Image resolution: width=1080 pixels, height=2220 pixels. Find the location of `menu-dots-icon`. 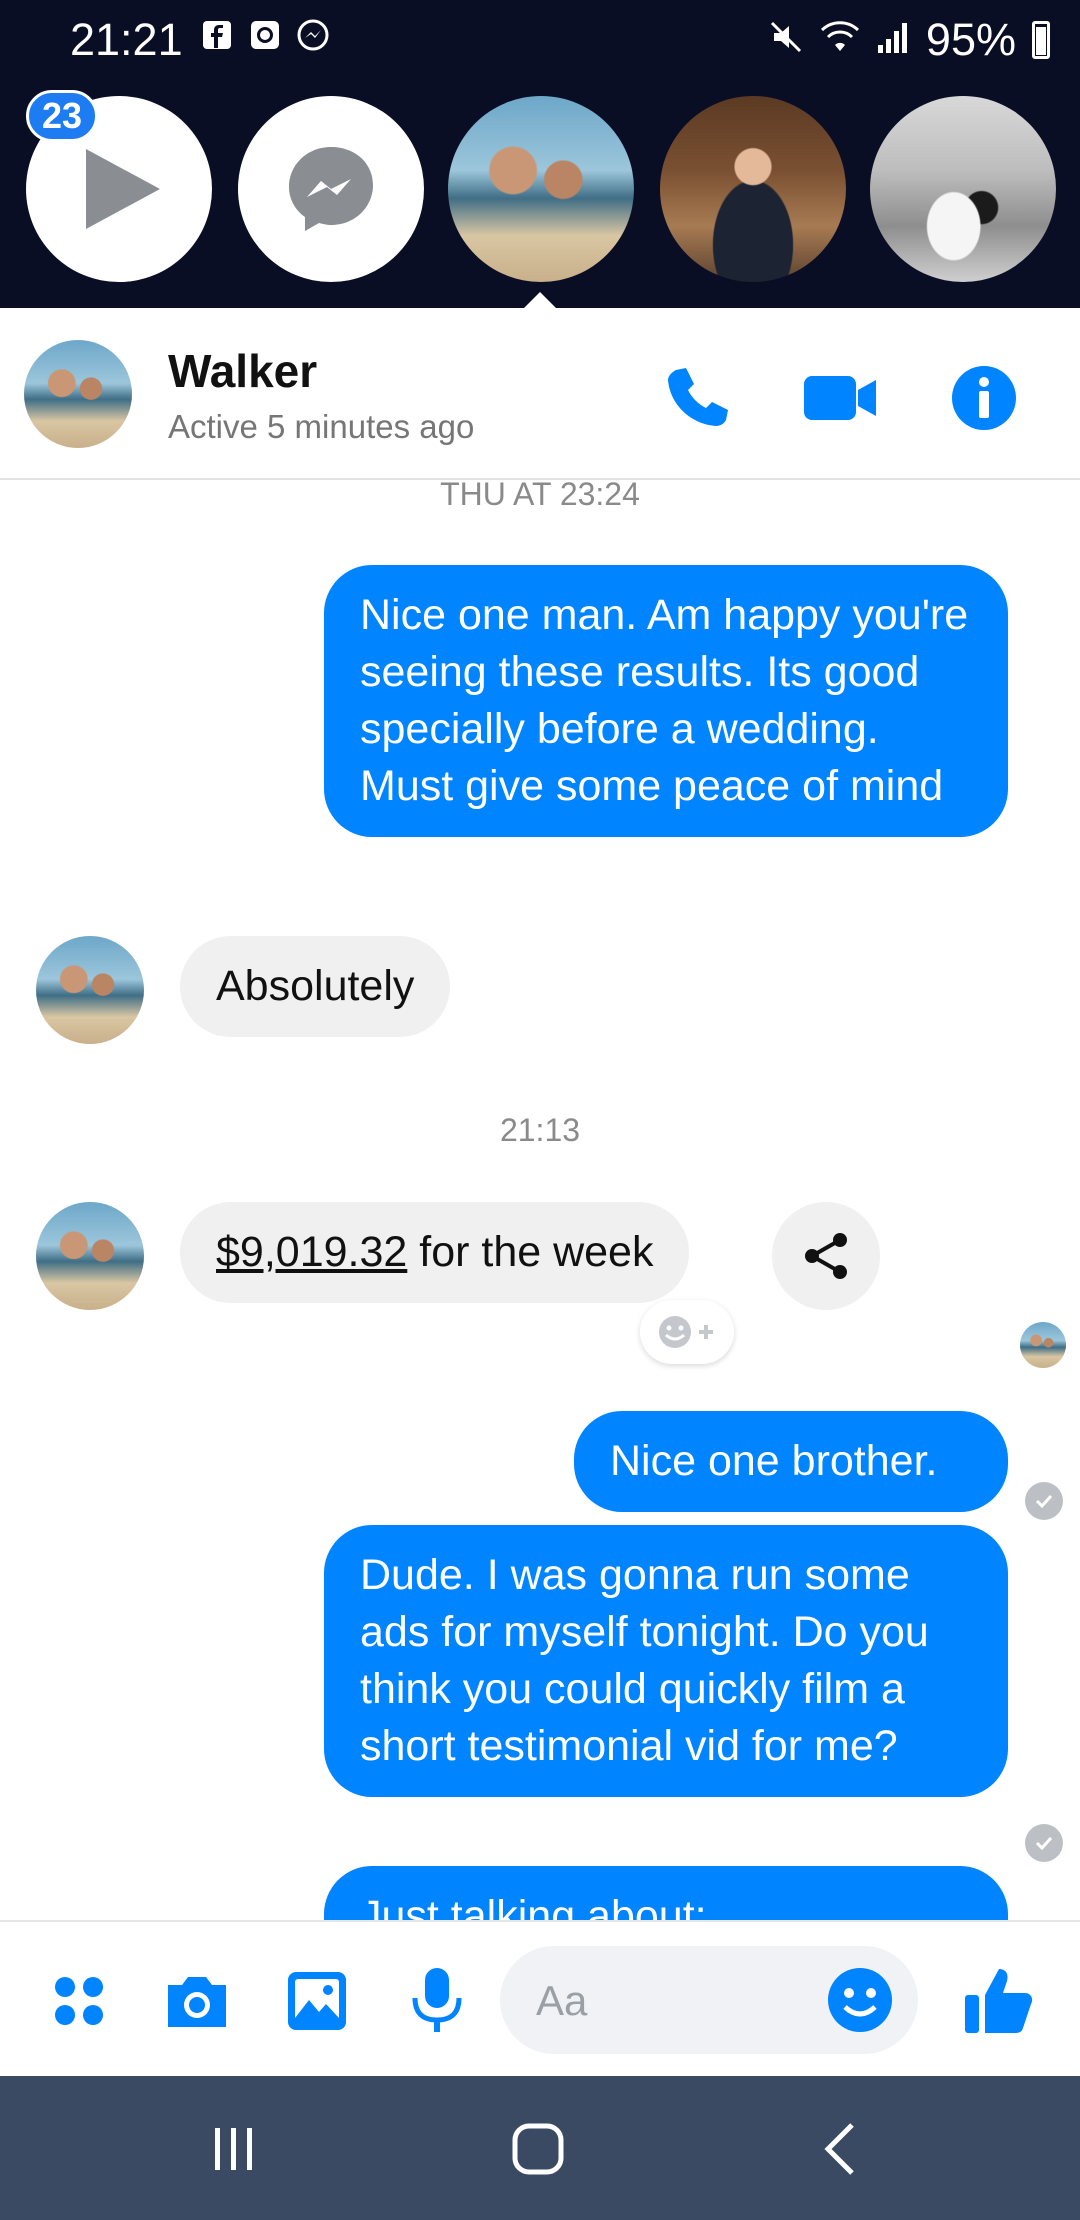

menu-dots-icon is located at coordinates (79, 2001).